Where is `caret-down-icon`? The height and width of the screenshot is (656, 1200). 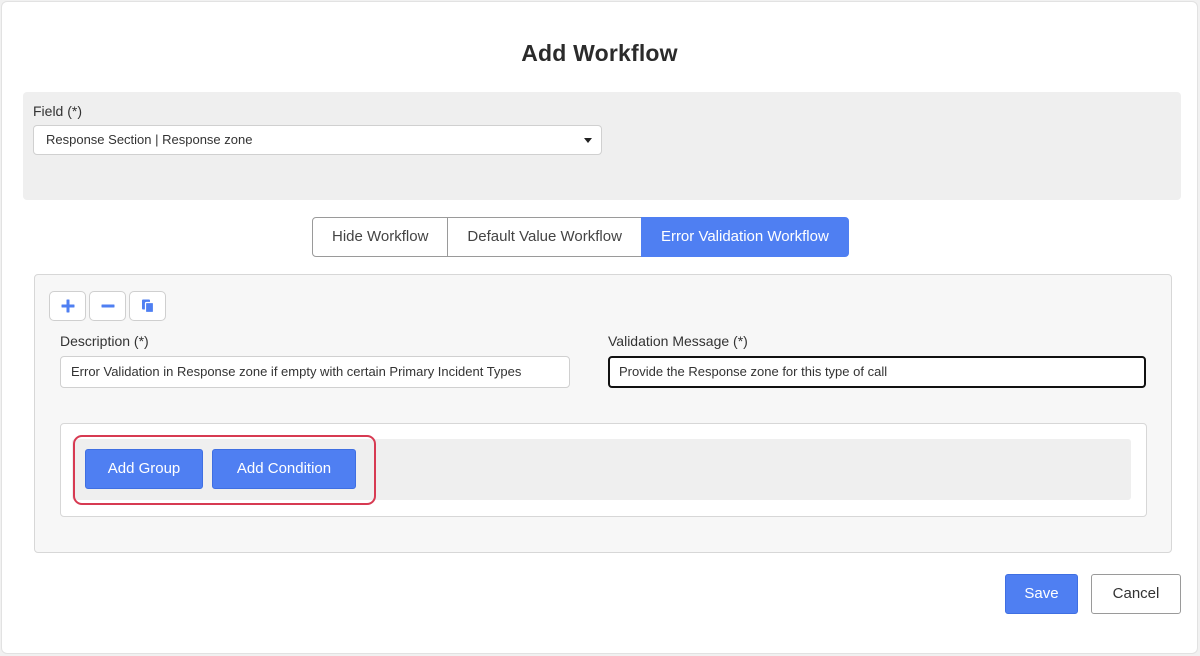 caret-down-icon is located at coordinates (588, 140).